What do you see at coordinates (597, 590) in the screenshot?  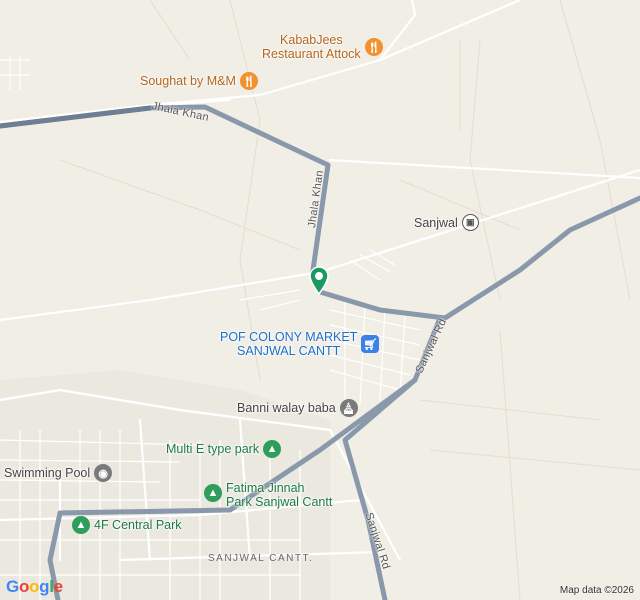 I see `map-attribution: Map data ©2026` at bounding box center [597, 590].